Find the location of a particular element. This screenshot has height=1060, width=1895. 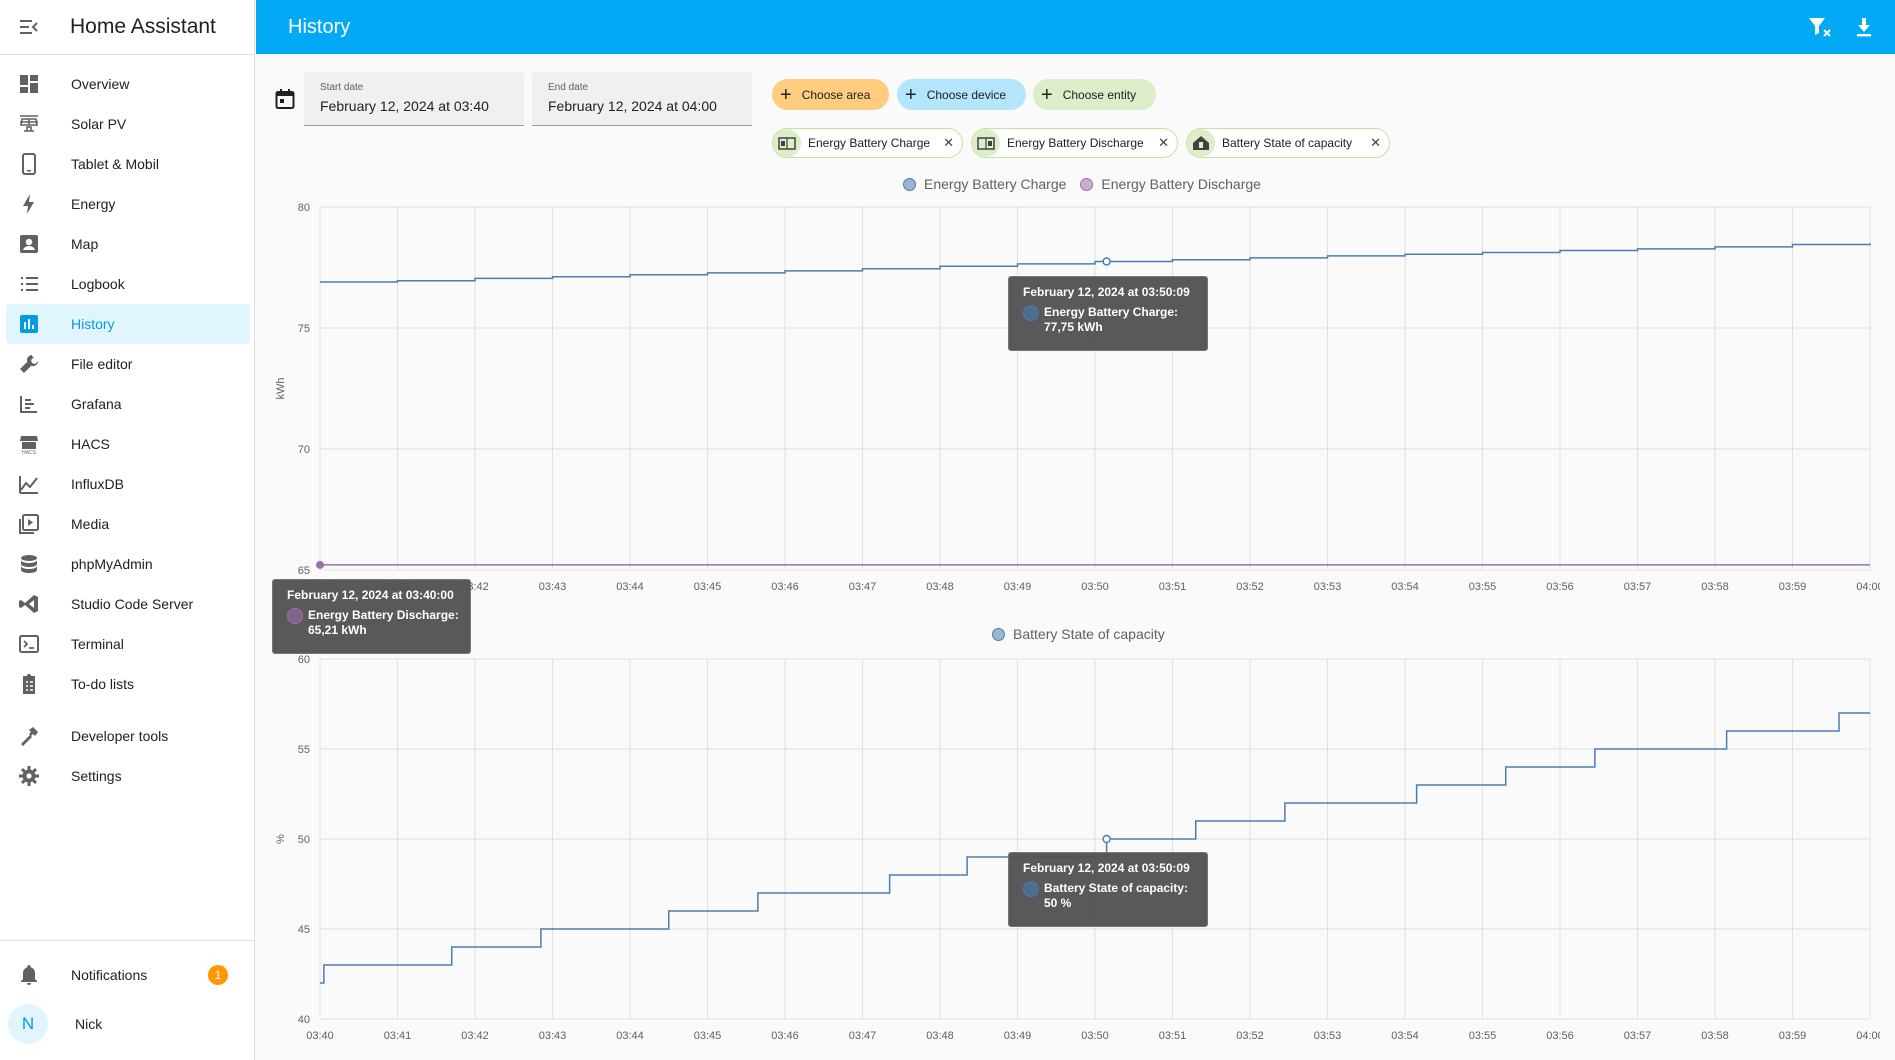

entity-chip-label: Energy Battery Discharge is located at coordinates (1075, 143).